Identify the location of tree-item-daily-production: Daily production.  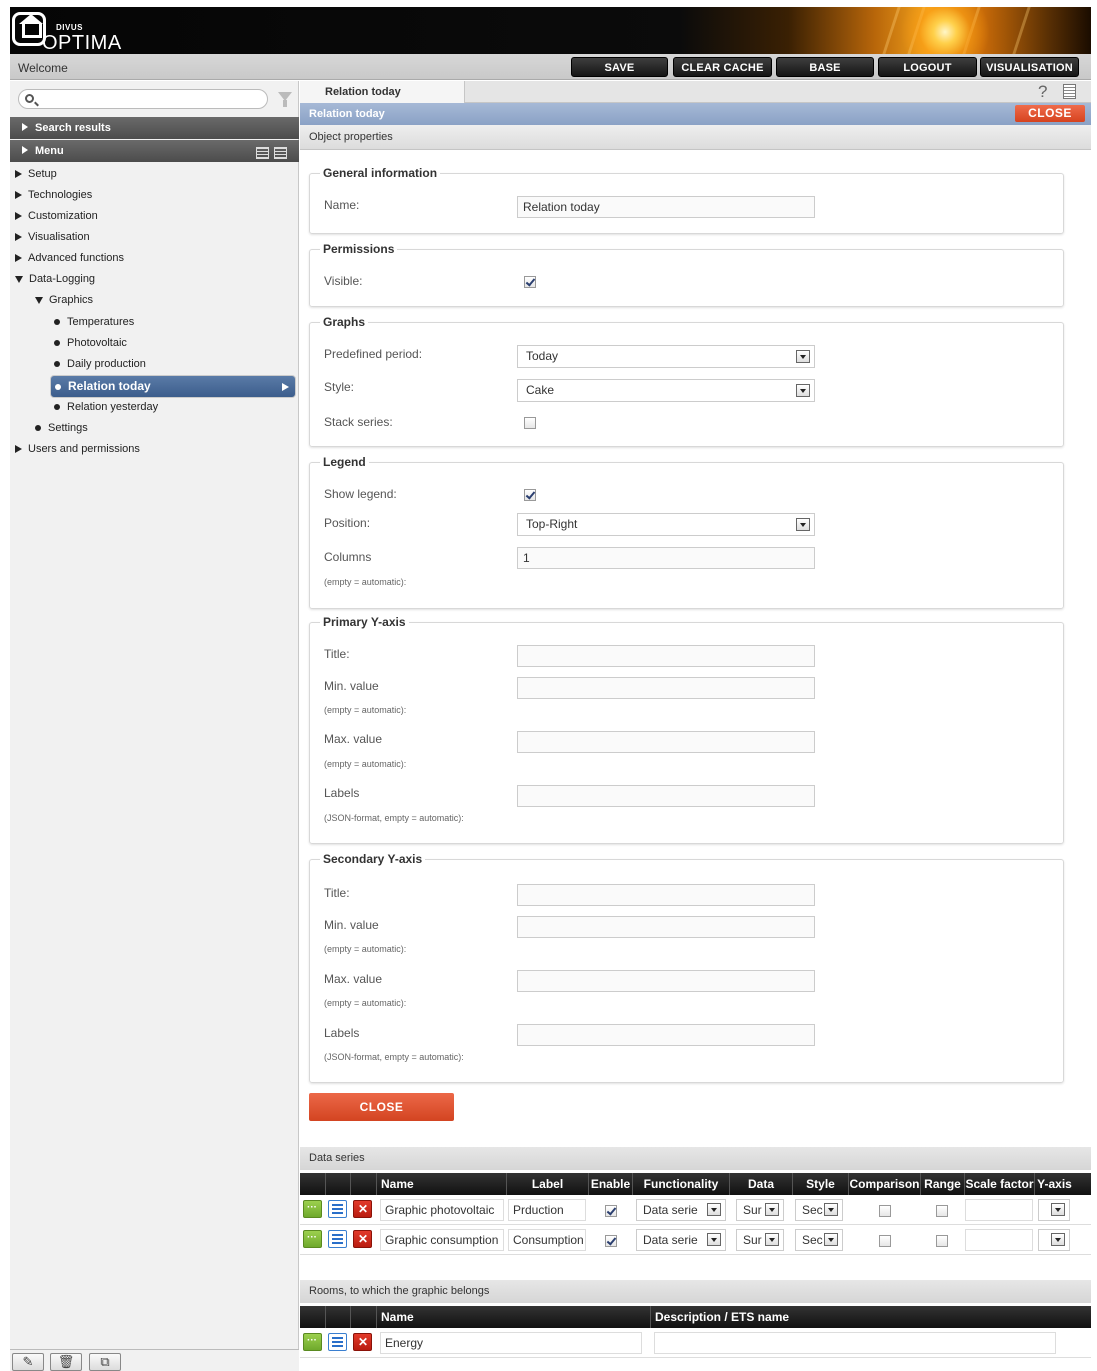
(154, 364).